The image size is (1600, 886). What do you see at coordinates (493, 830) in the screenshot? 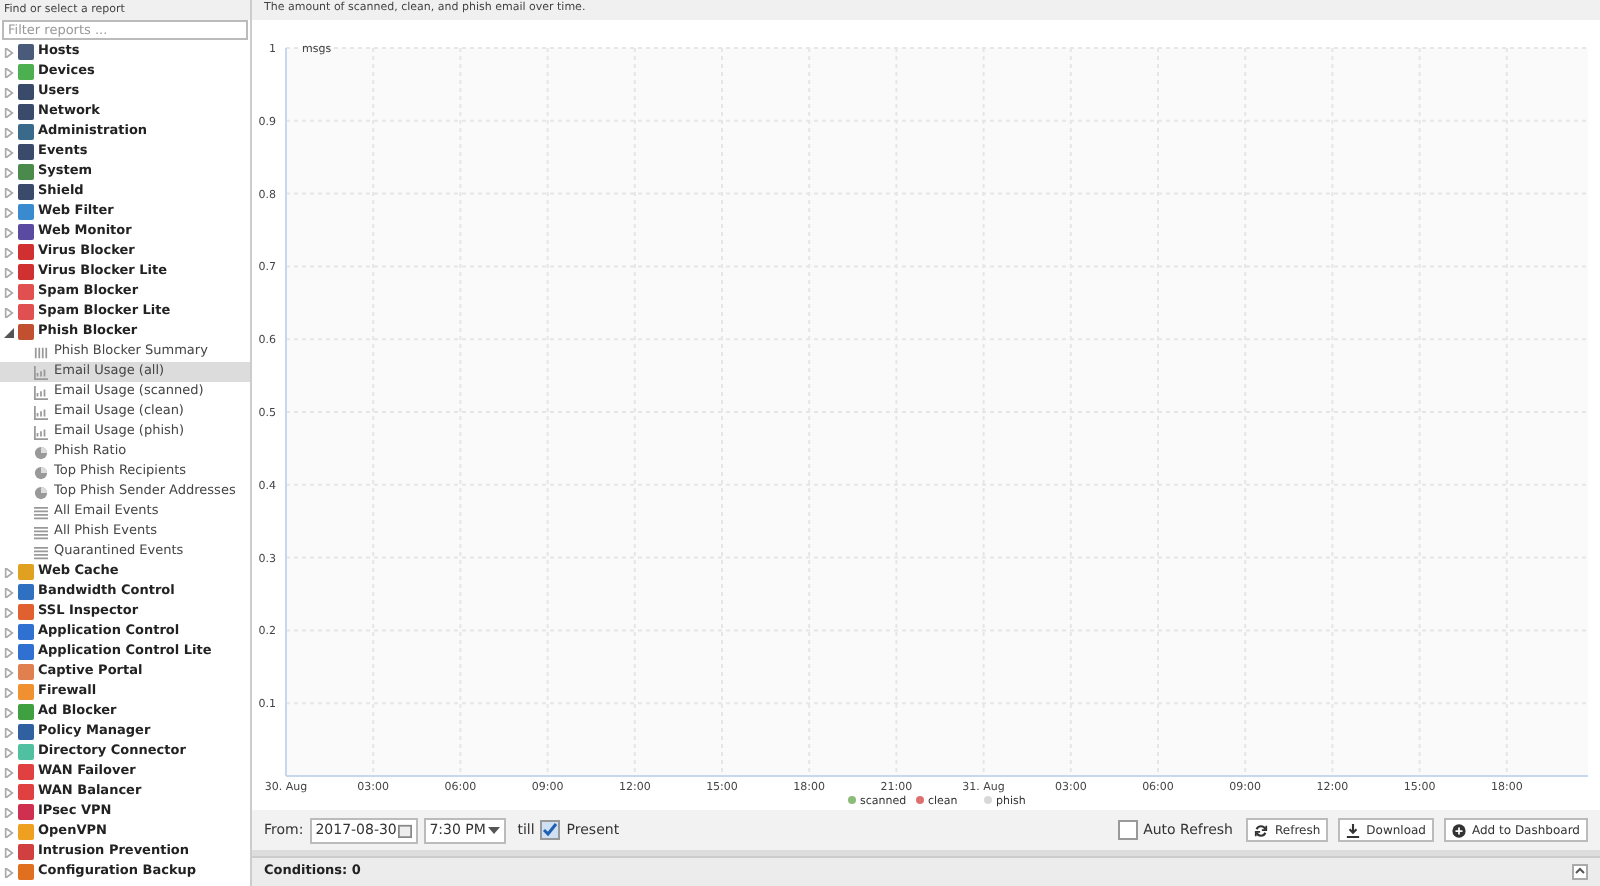
I see `caret-icon` at bounding box center [493, 830].